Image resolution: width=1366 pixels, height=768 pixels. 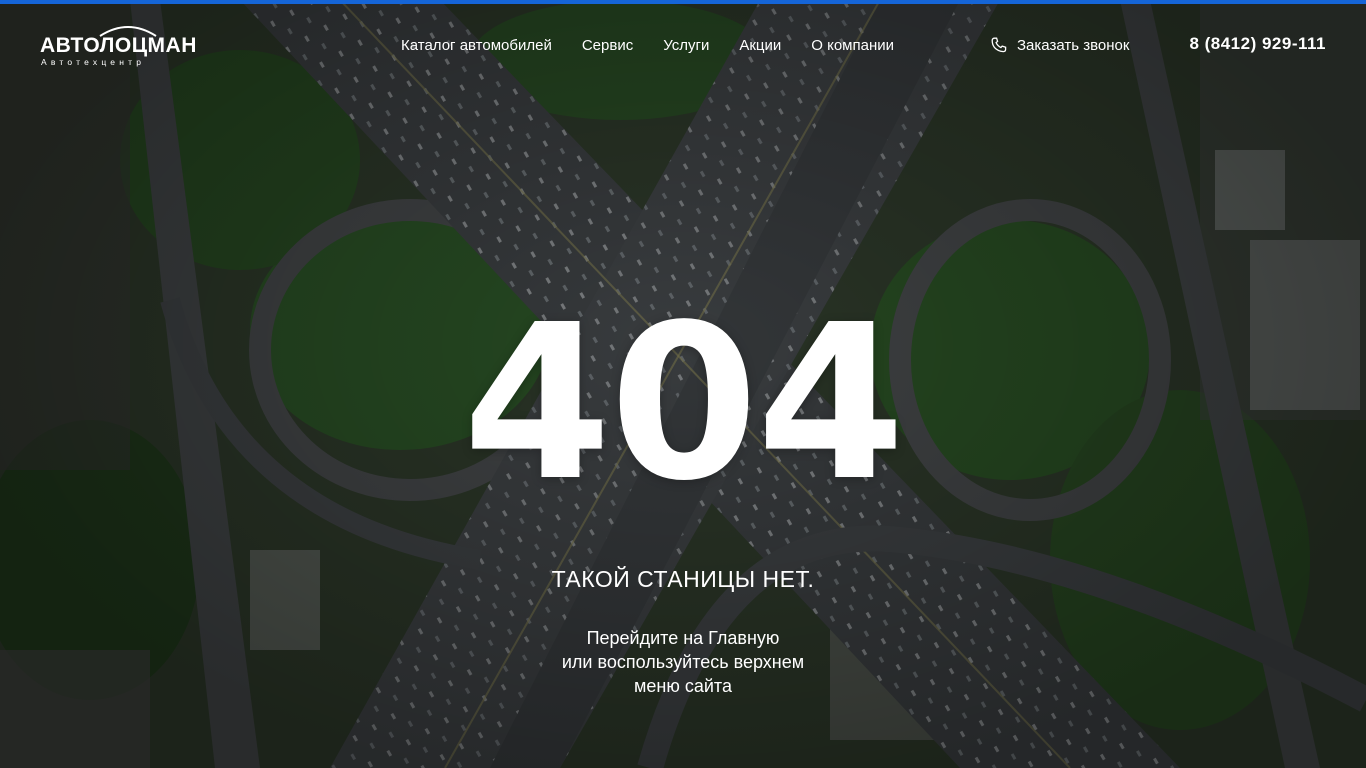 I want to click on phone-icon, so click(x=999, y=45).